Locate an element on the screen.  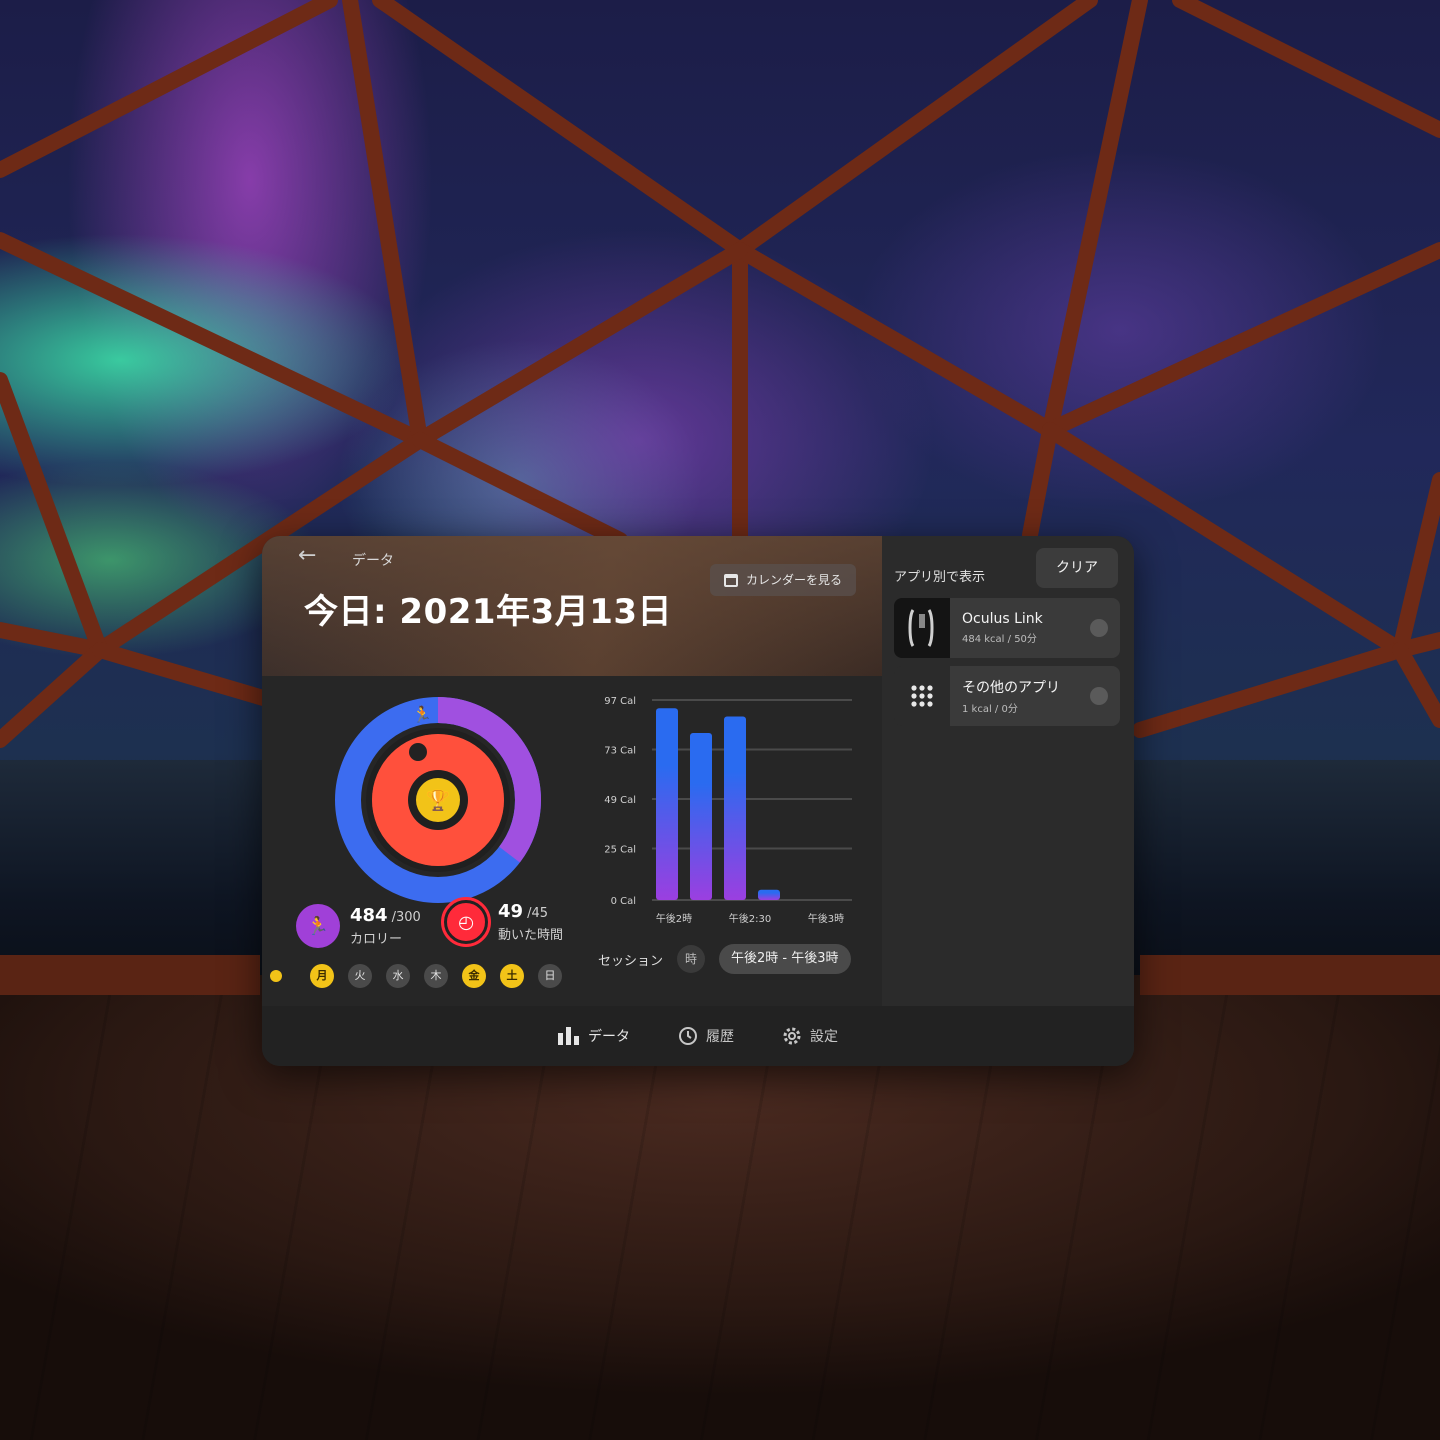
gear-icon is located at coordinates (792, 1036).